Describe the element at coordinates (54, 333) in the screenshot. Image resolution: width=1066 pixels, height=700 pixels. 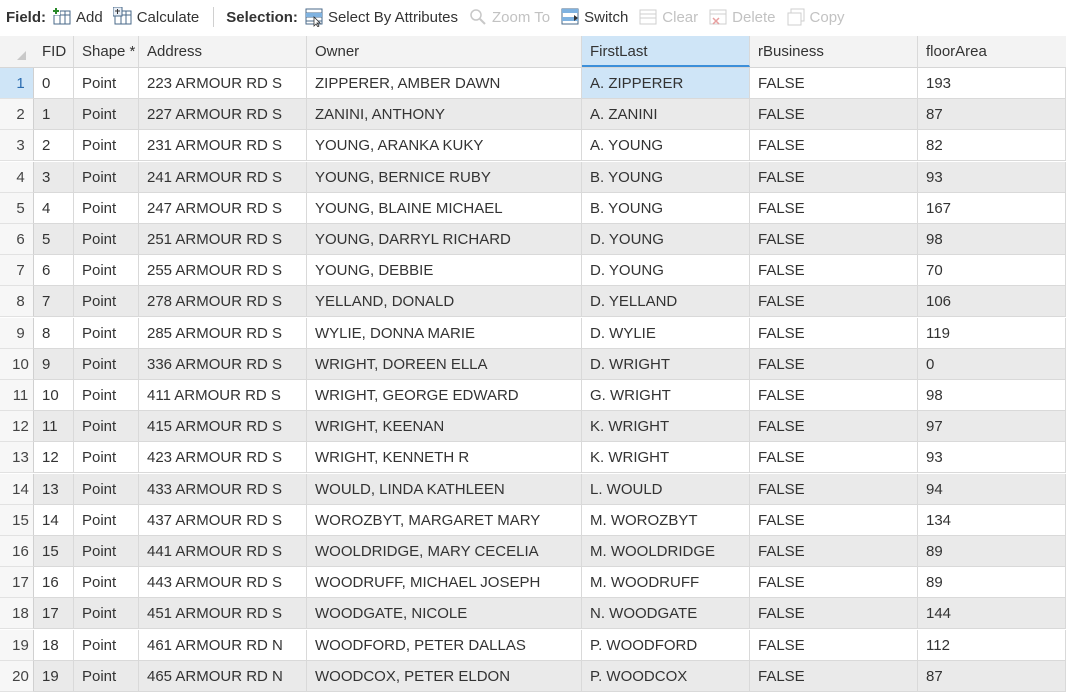
I see `cell-fid: 8` at that location.